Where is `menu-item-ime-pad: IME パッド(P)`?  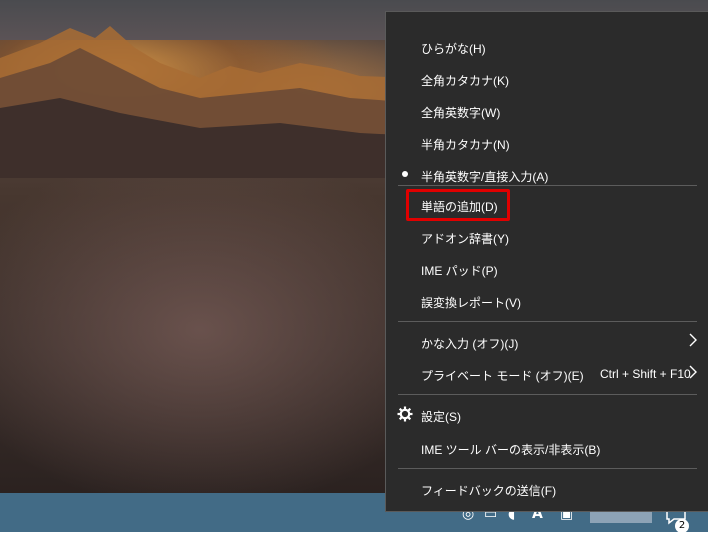
menu-item-ime-pad: IME パッド(P) is located at coordinates (547, 269).